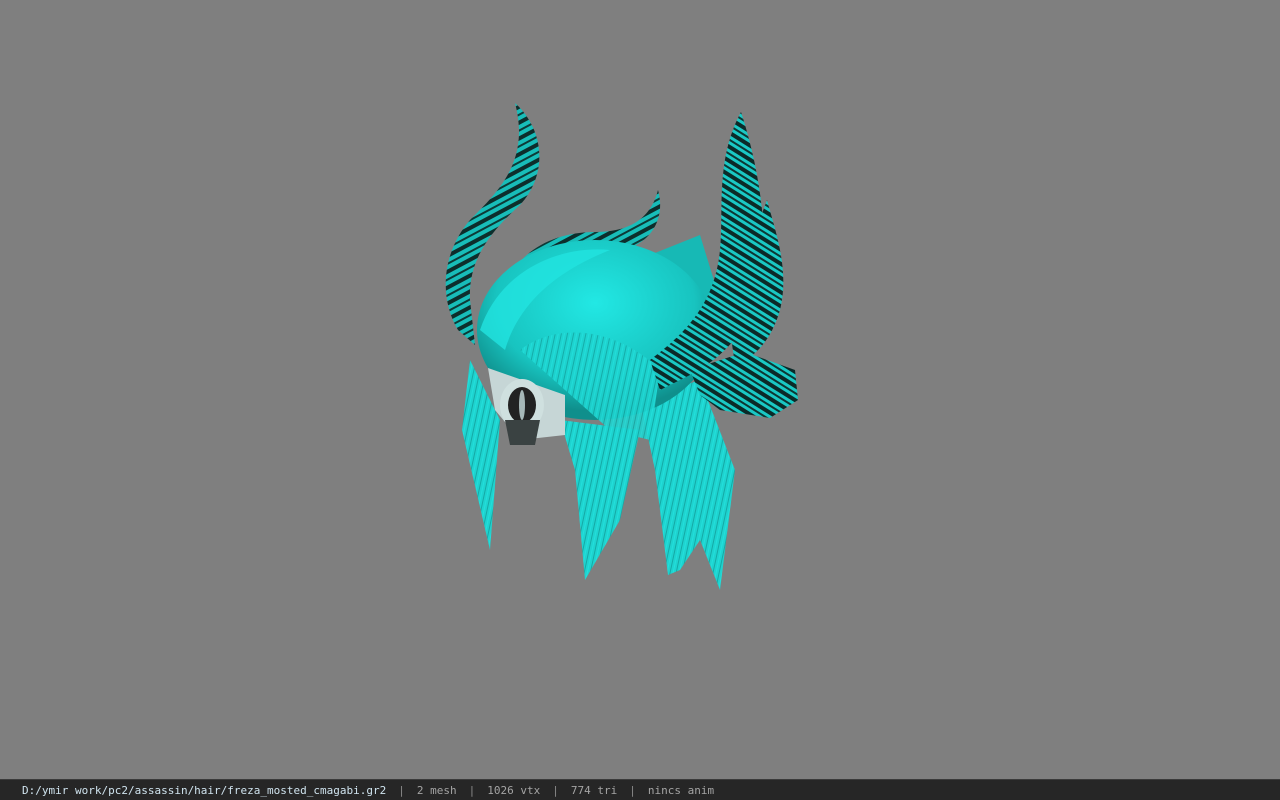  I want to click on mesh-count-label: 2 mesh, so click(436, 790).